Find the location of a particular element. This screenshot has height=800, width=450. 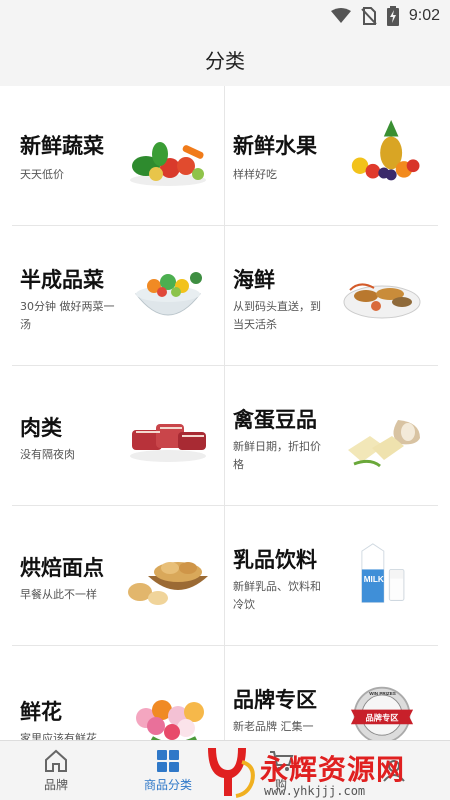

brand-badge-image: WIN PRIZES 品牌专区 is located at coordinates (382, 713).